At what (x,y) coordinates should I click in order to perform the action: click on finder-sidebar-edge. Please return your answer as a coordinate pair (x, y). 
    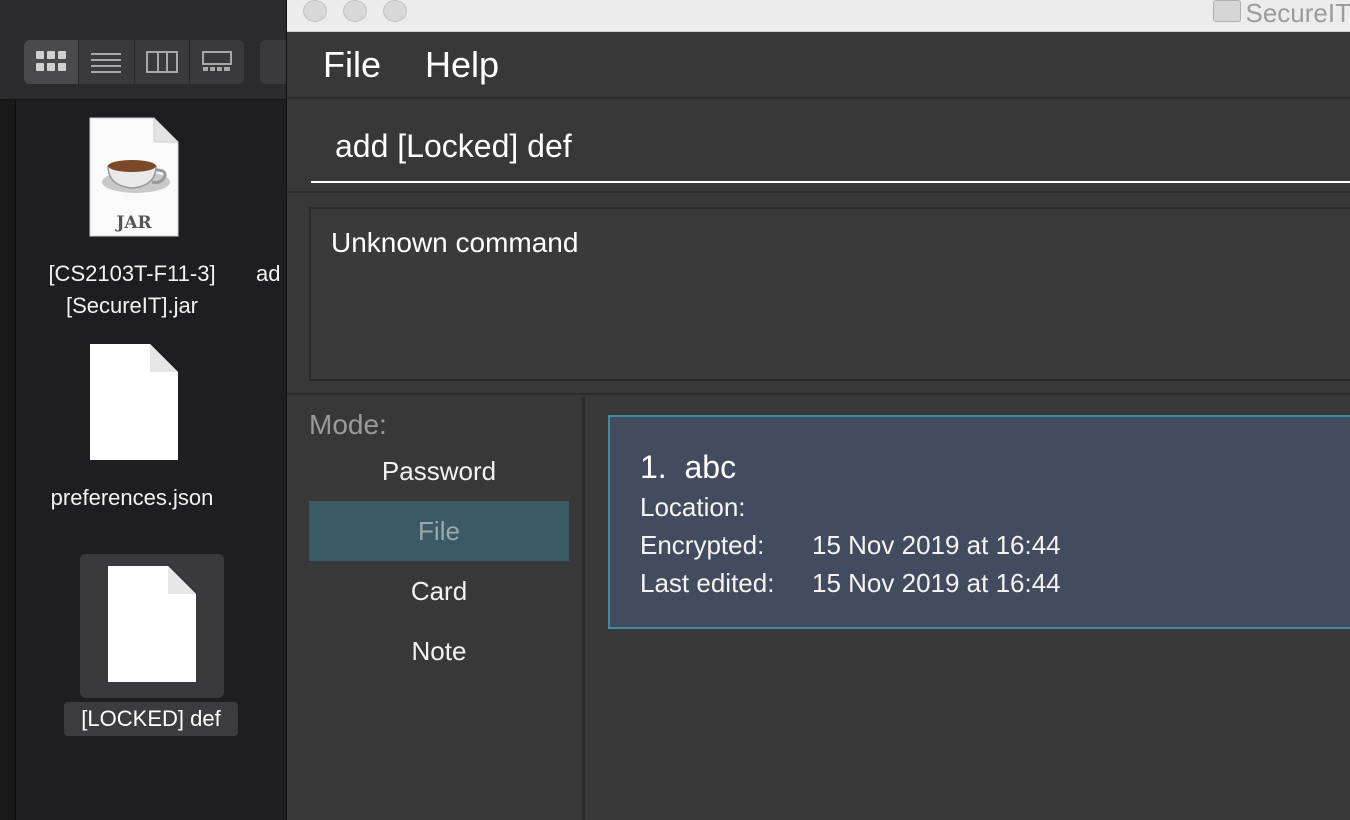
    Looking at the image, I should click on (8, 460).